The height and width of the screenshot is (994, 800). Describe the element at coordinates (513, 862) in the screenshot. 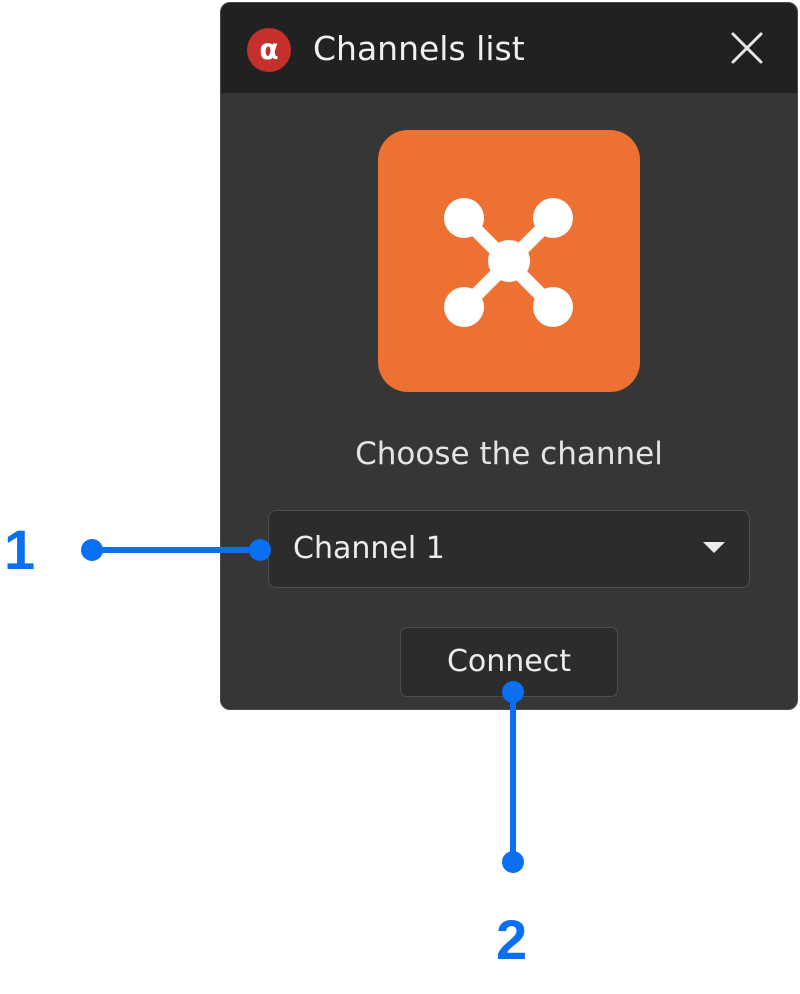

I see `callout-2-end-dot` at that location.